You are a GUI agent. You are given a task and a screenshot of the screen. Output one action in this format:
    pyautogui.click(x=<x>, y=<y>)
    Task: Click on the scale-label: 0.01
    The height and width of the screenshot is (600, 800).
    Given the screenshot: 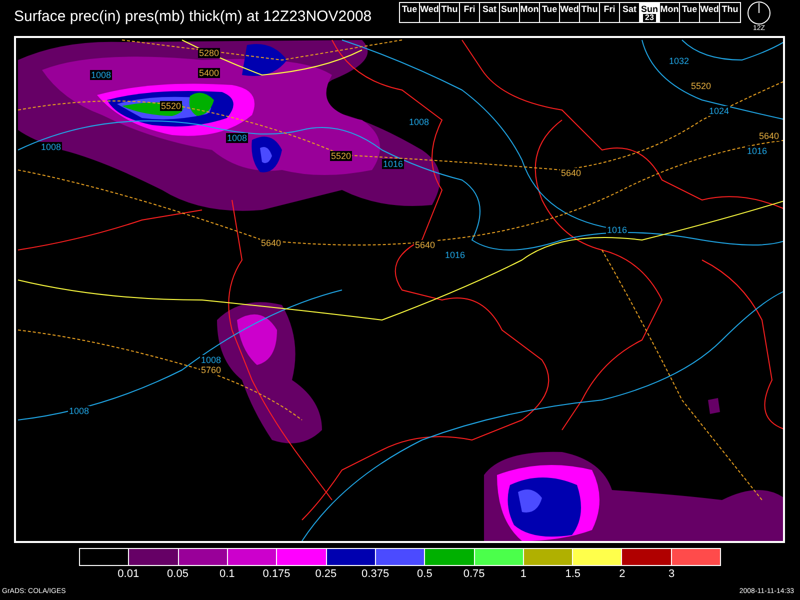 What is the action you would take?
    pyautogui.click(x=129, y=574)
    